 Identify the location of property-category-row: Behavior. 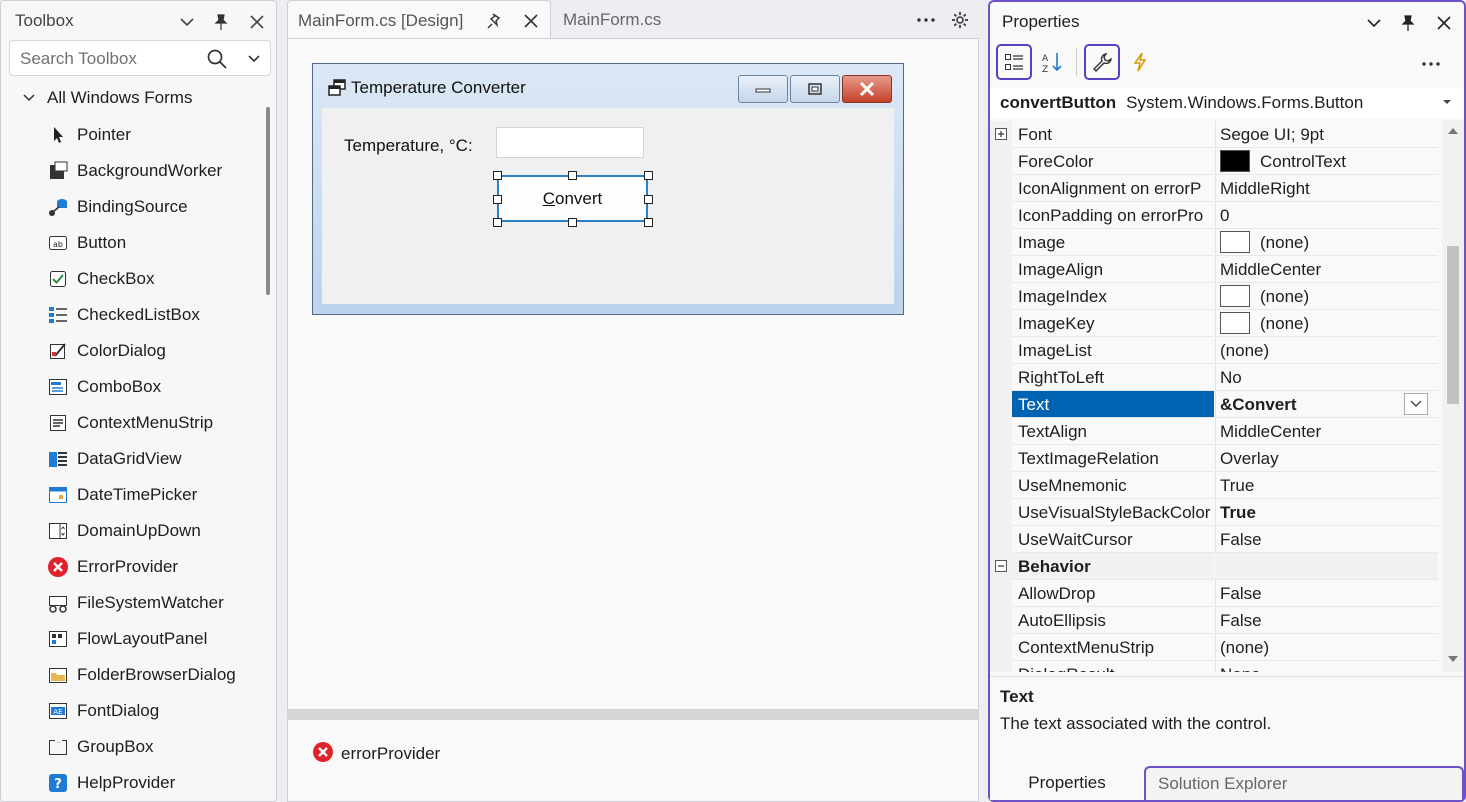
(1214, 566).